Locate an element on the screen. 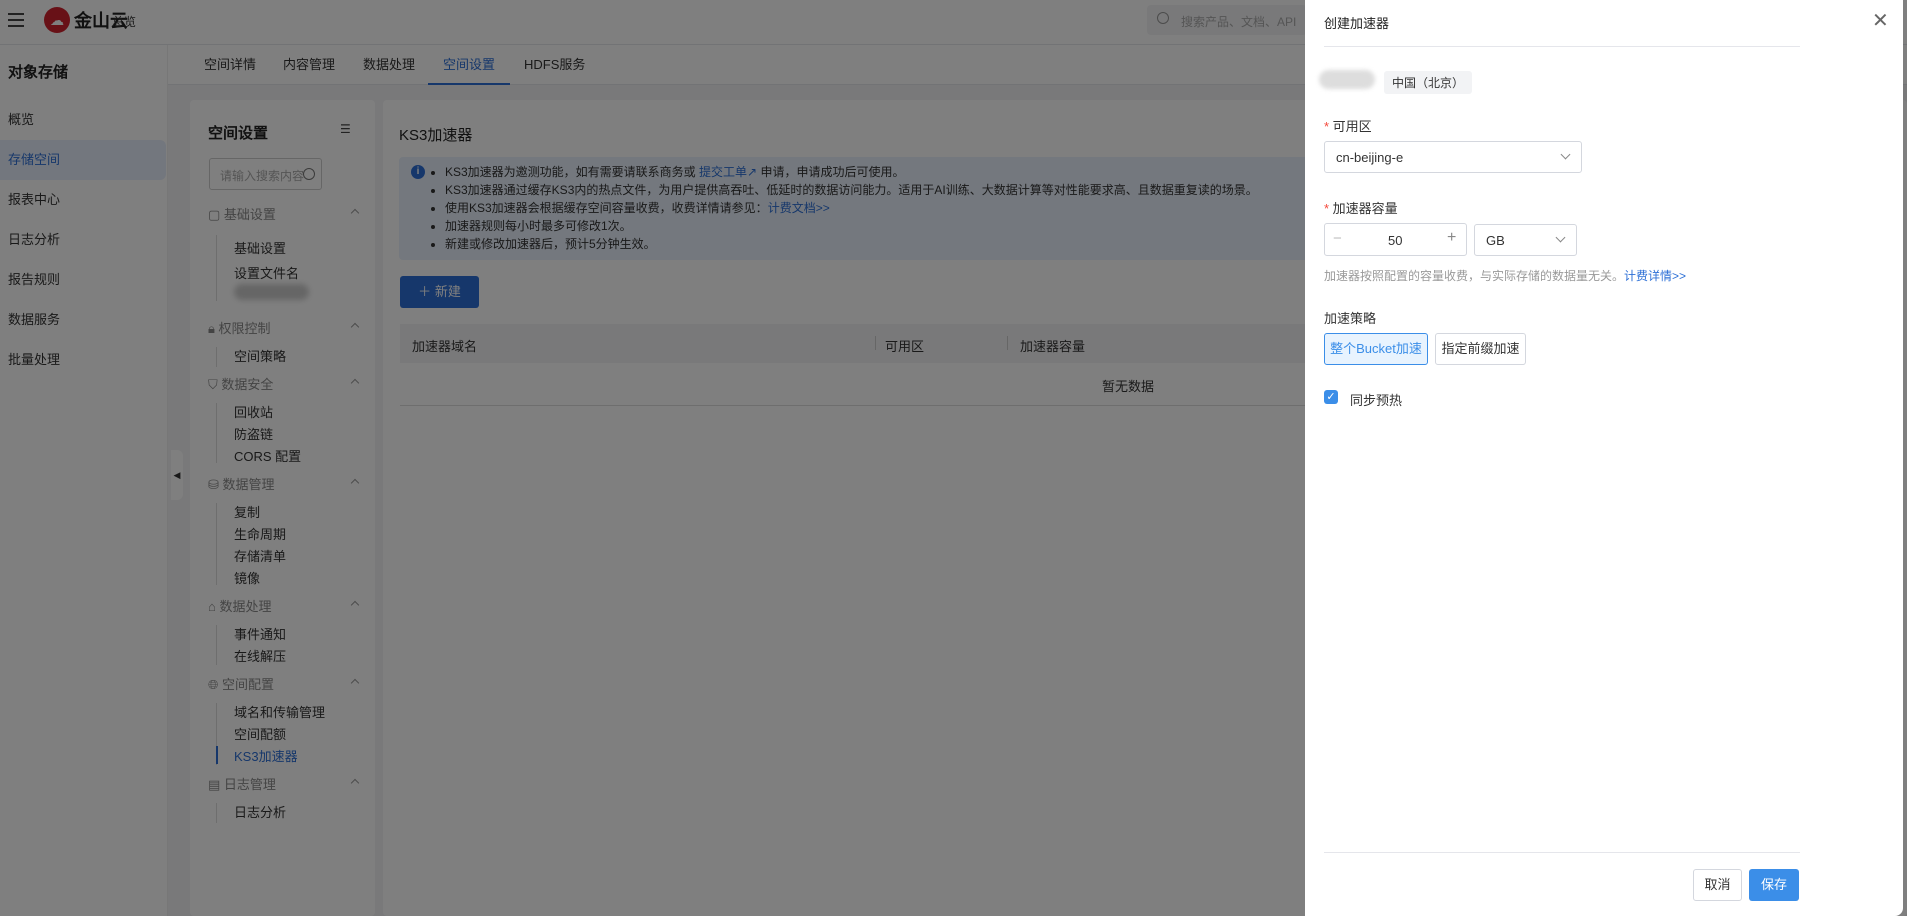  preheat-label: 同步预热 is located at coordinates (1376, 399).